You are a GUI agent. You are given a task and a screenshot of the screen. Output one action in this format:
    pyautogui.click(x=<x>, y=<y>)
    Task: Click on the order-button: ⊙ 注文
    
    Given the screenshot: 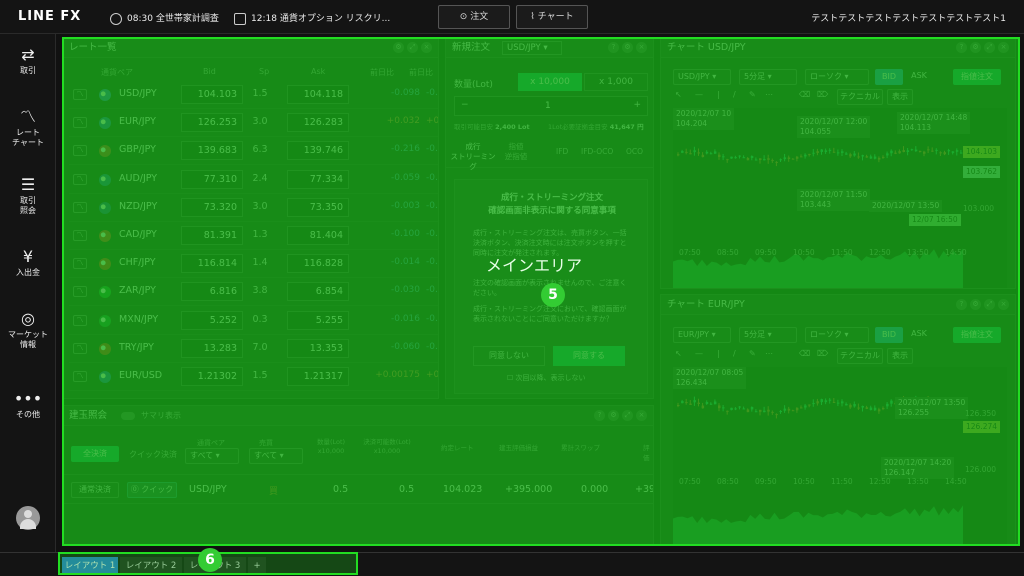 What is the action you would take?
    pyautogui.click(x=474, y=17)
    